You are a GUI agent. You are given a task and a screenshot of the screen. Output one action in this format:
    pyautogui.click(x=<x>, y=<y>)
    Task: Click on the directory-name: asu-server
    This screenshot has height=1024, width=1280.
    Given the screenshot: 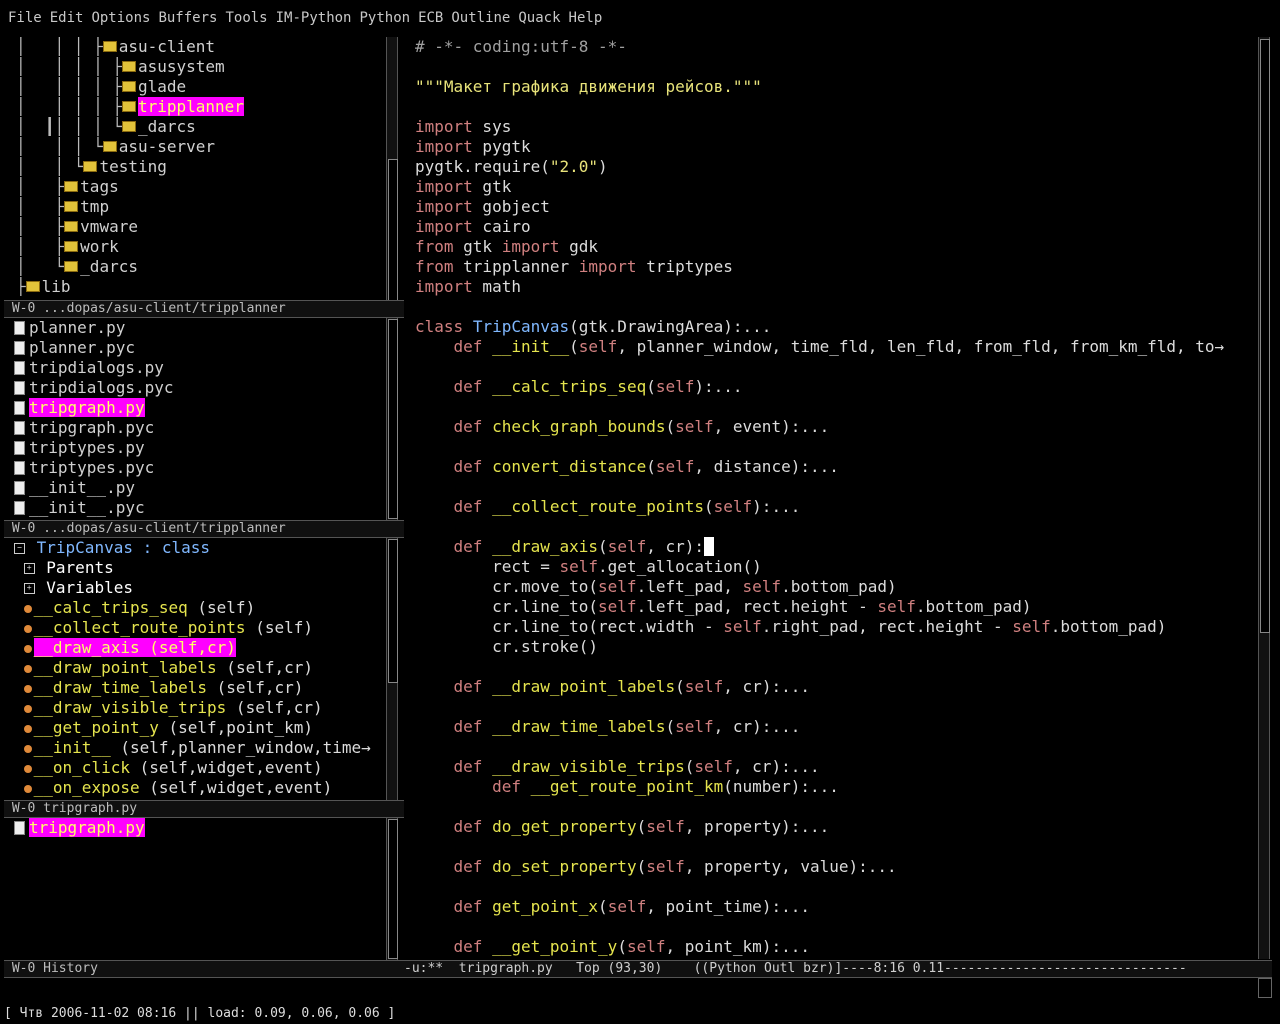 What is the action you would take?
    pyautogui.click(x=167, y=146)
    